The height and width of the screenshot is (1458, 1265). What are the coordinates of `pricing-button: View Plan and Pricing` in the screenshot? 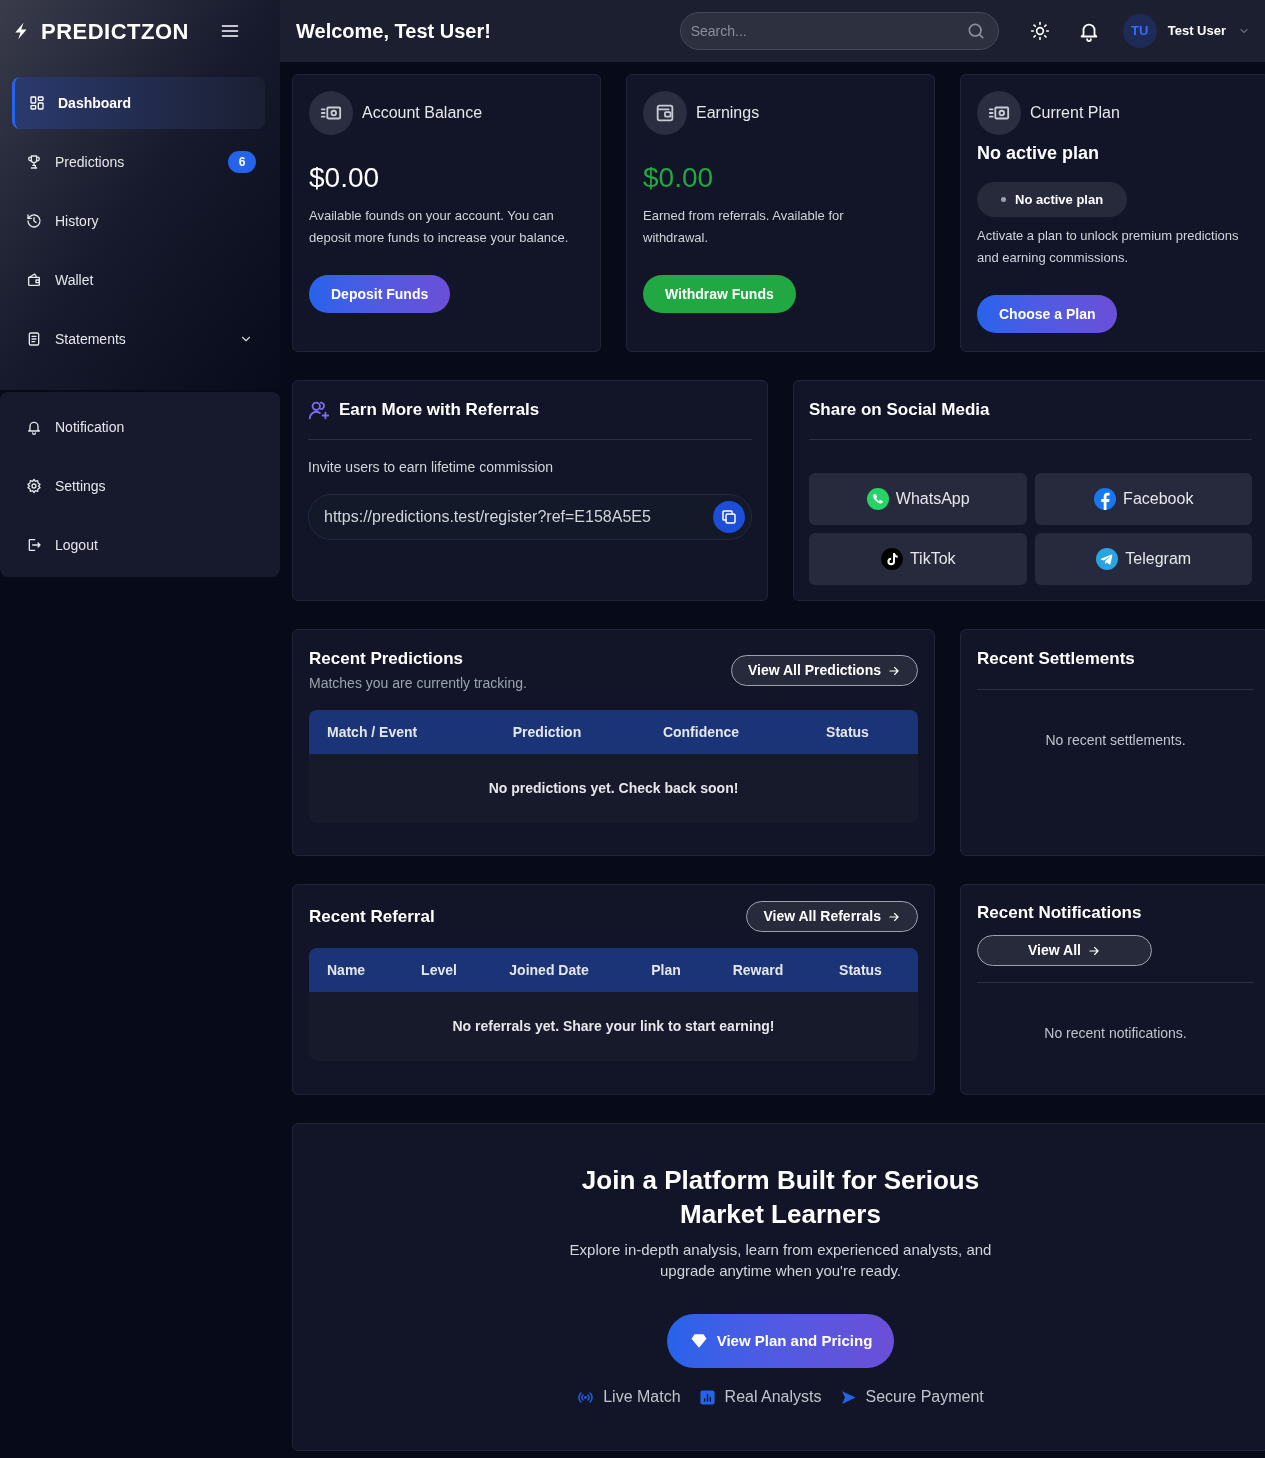 It's located at (780, 1341).